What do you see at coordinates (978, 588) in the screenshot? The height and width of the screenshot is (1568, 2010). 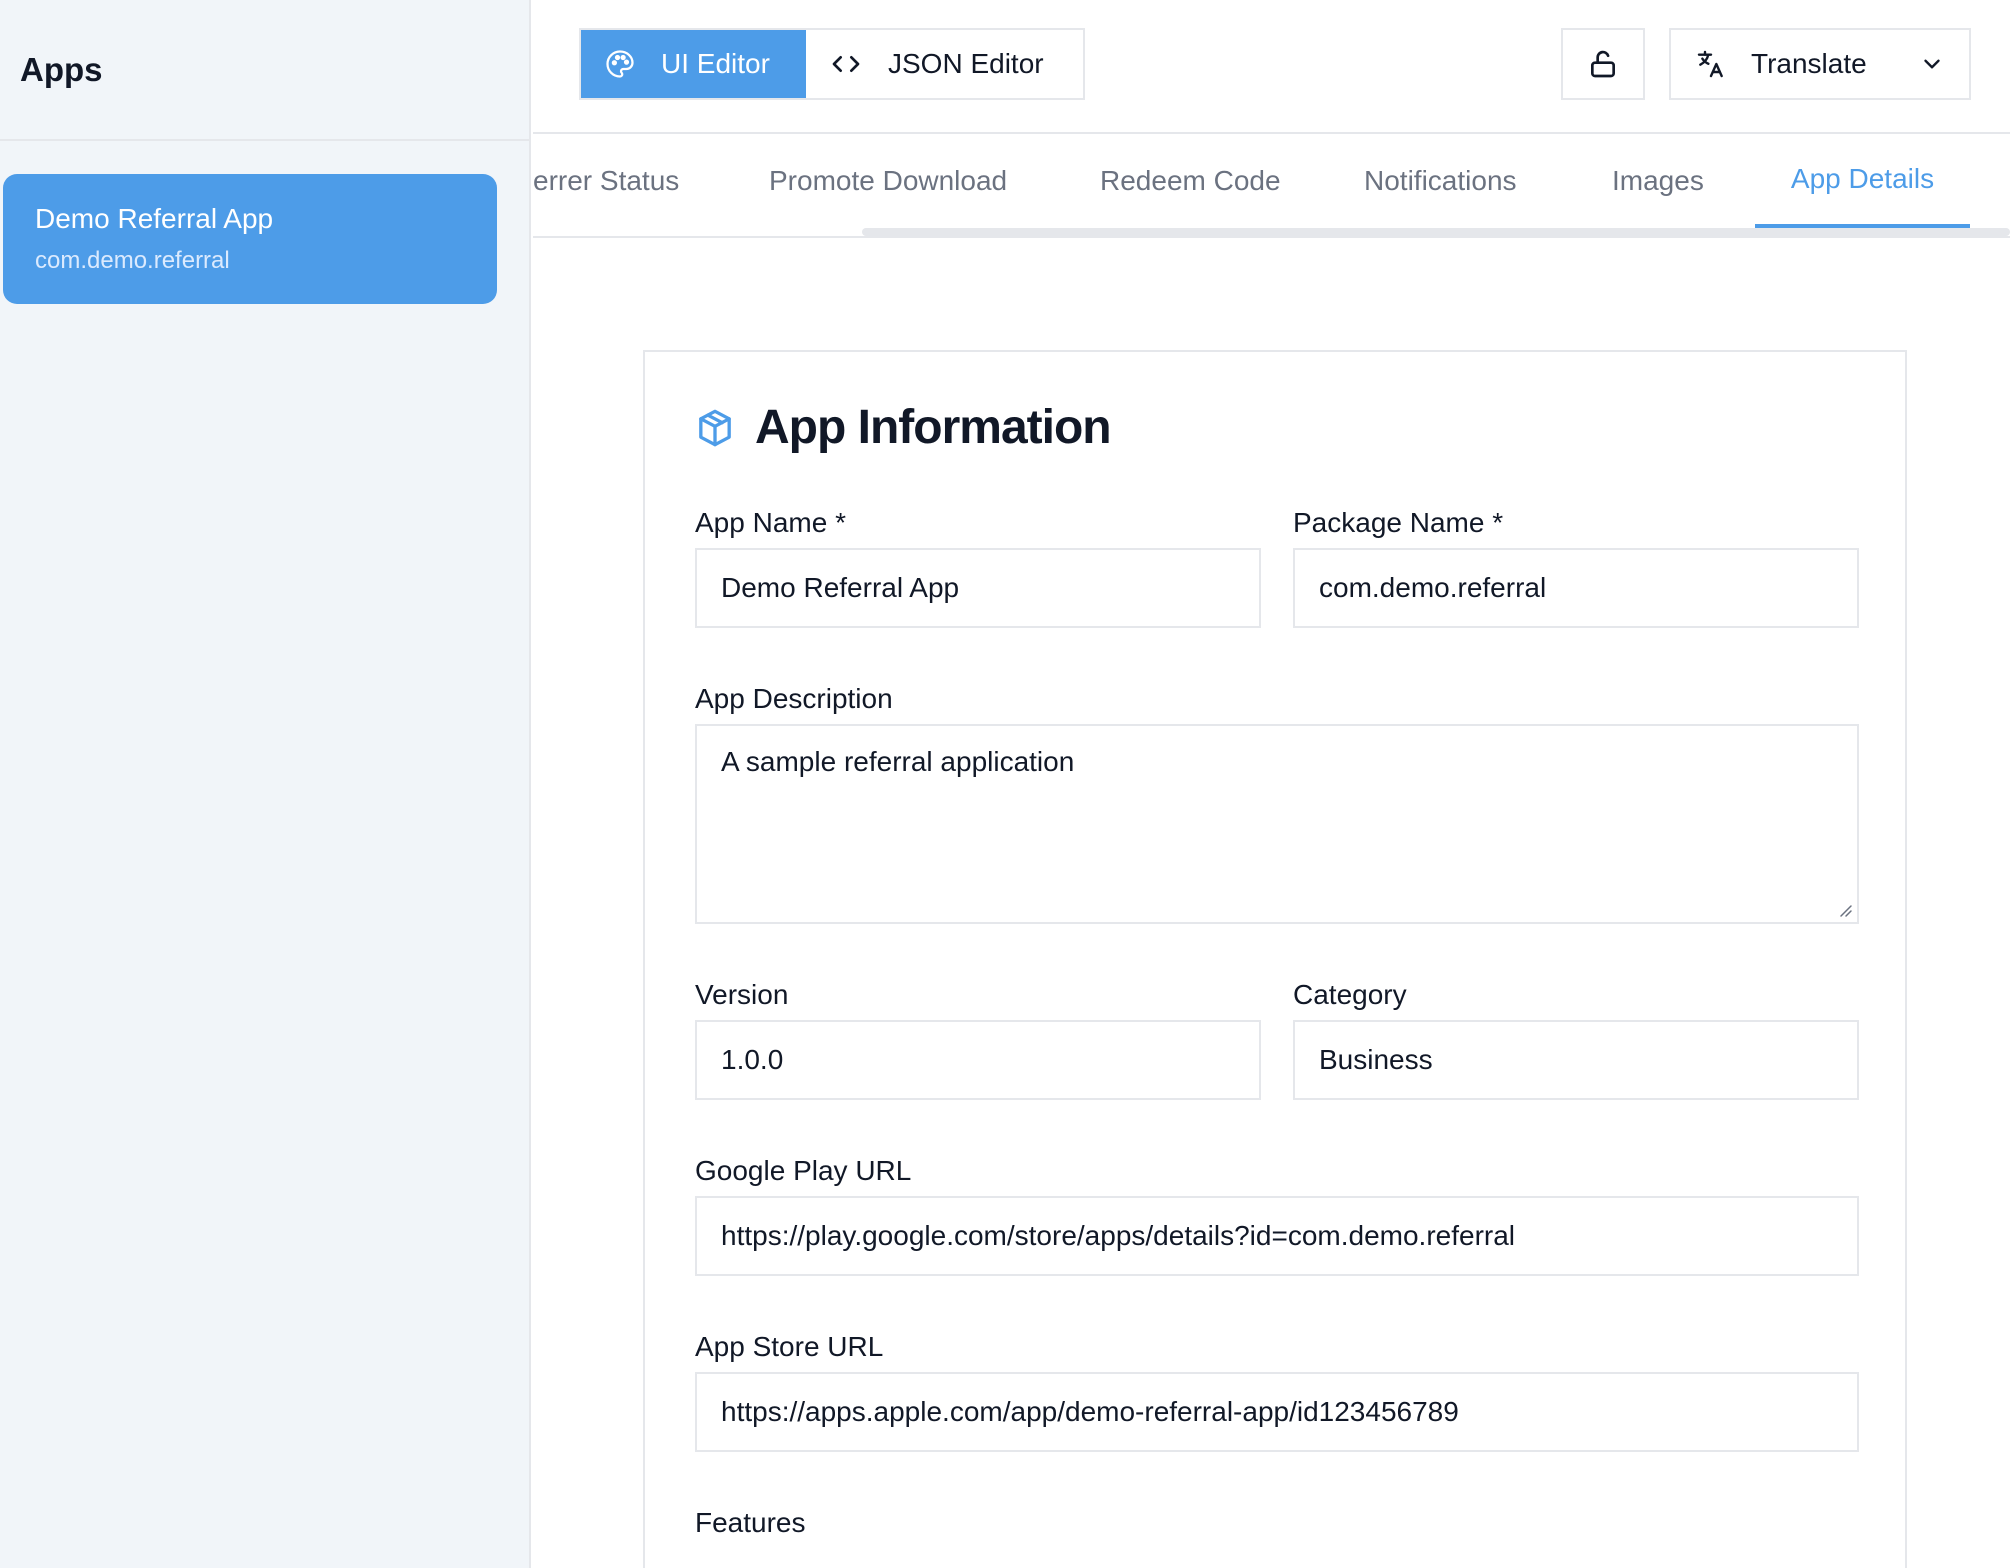 I see `app-name-input: Demo Referral App` at bounding box center [978, 588].